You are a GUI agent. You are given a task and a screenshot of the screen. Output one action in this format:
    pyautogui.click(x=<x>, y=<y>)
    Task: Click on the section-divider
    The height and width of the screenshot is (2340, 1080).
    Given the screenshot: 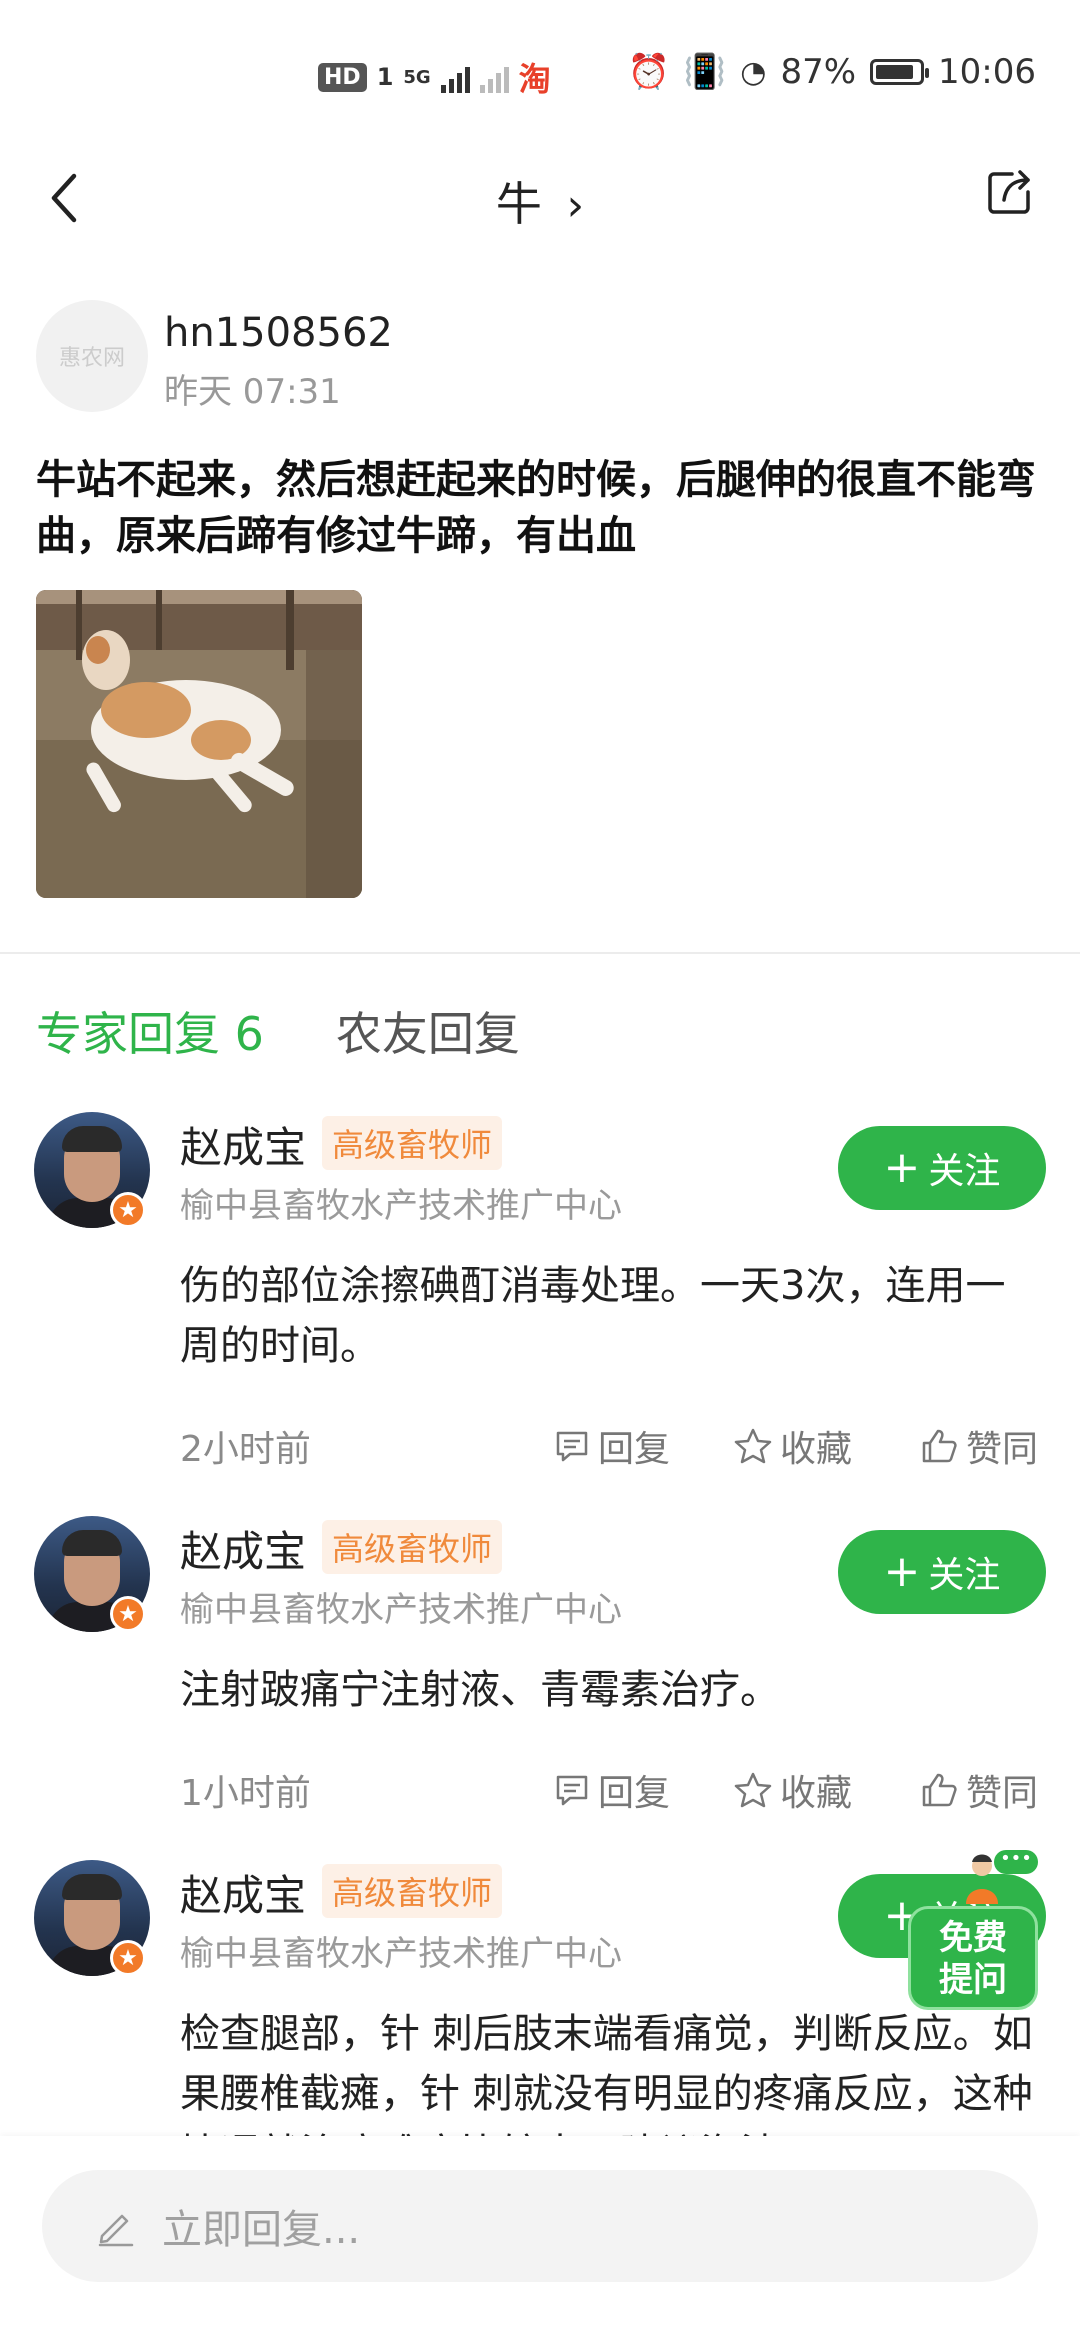 What is the action you would take?
    pyautogui.click(x=540, y=953)
    